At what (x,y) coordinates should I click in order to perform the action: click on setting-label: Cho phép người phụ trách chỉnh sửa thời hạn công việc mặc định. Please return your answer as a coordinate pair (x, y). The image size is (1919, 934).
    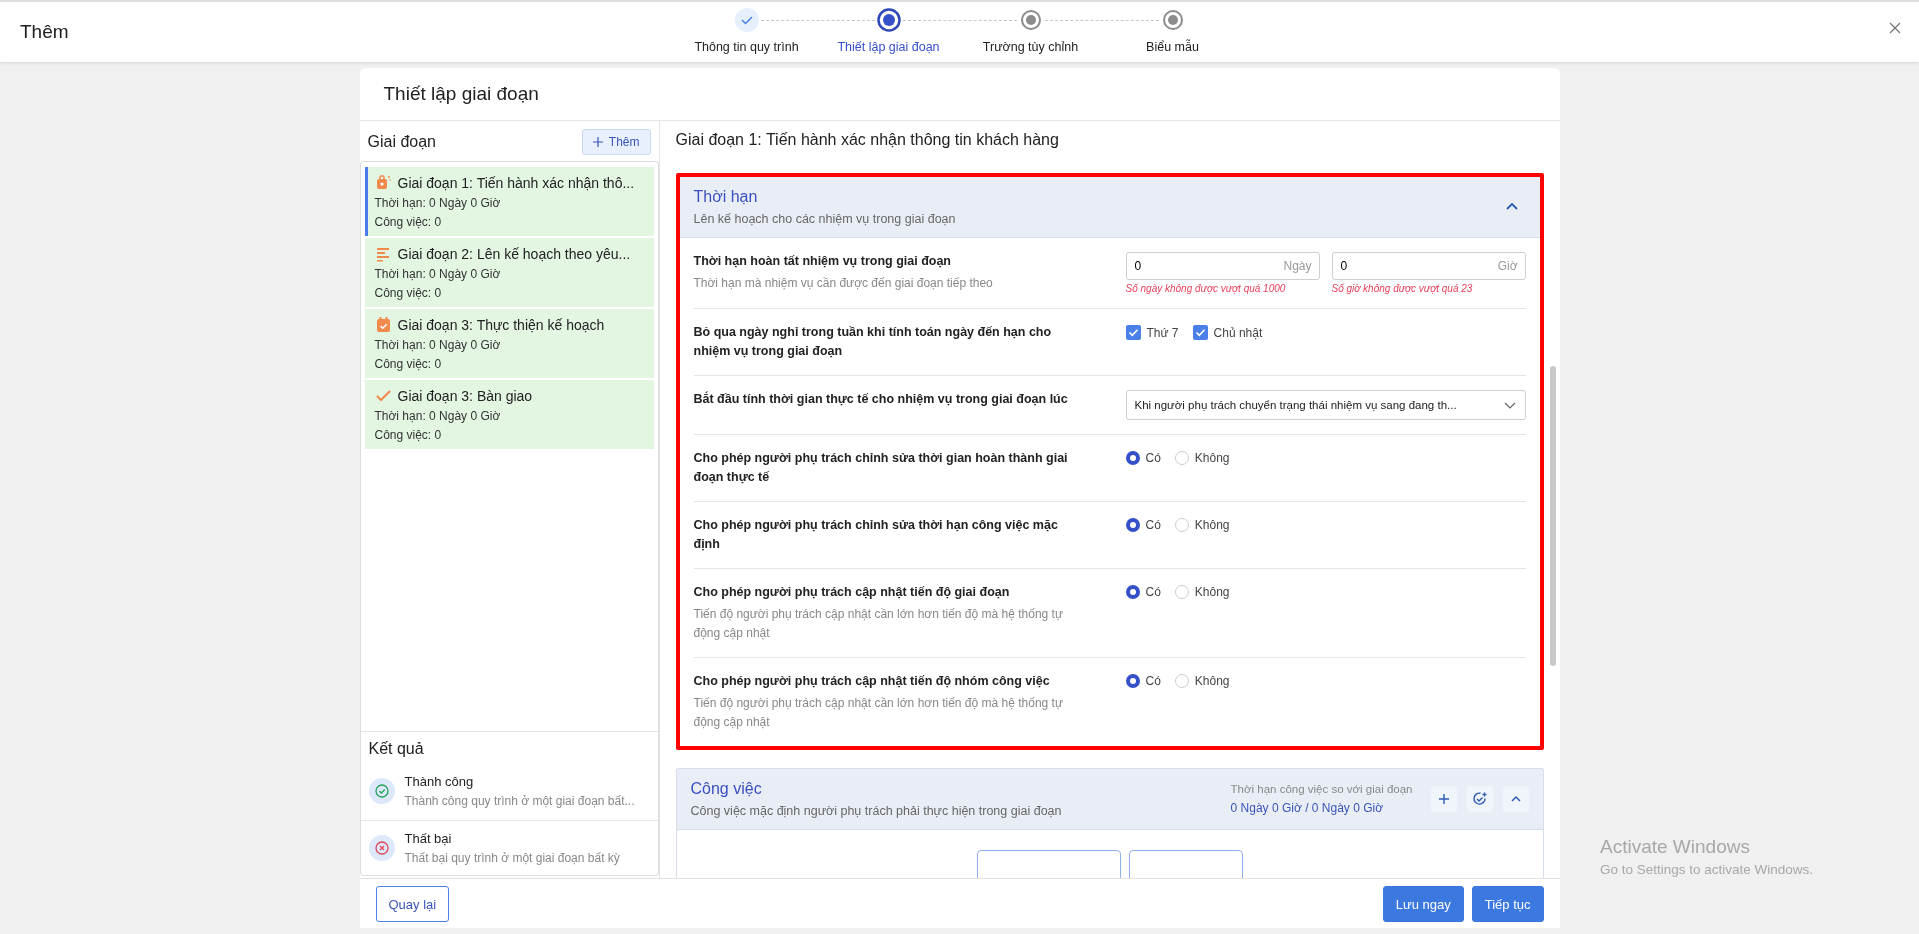
    Looking at the image, I should click on (876, 535).